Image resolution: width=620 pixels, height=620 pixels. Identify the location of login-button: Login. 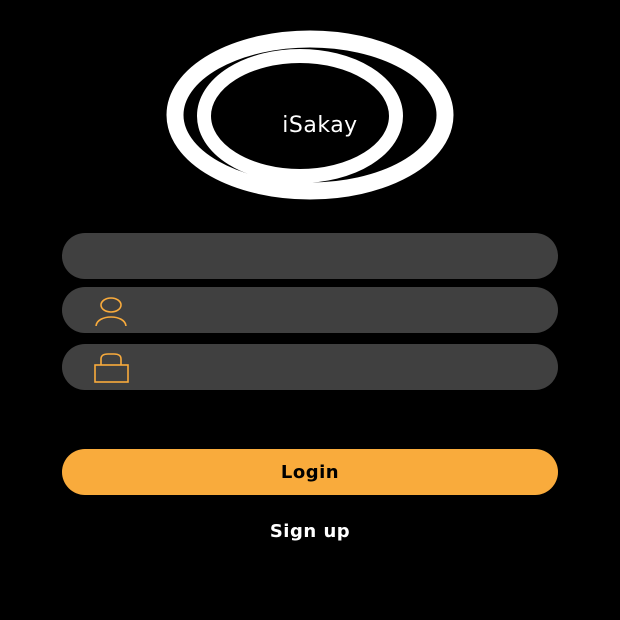
(310, 472).